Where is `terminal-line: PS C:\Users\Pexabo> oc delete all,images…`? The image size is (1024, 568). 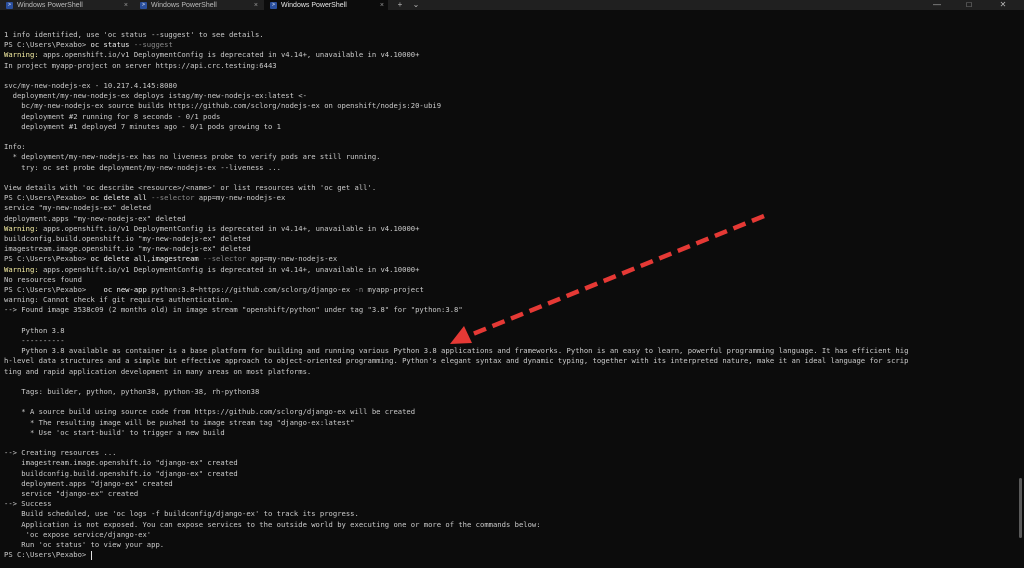 terminal-line: PS C:\Users\Pexabo> oc delete all,images… is located at coordinates (170, 259).